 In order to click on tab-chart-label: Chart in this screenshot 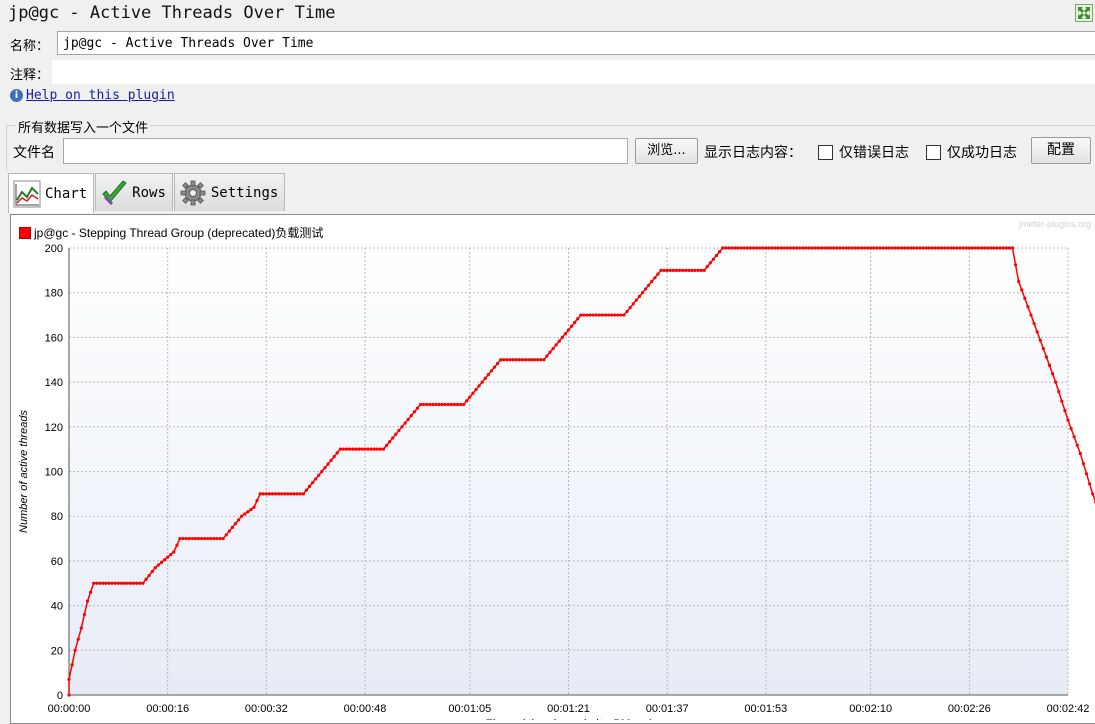, I will do `click(66, 193)`.